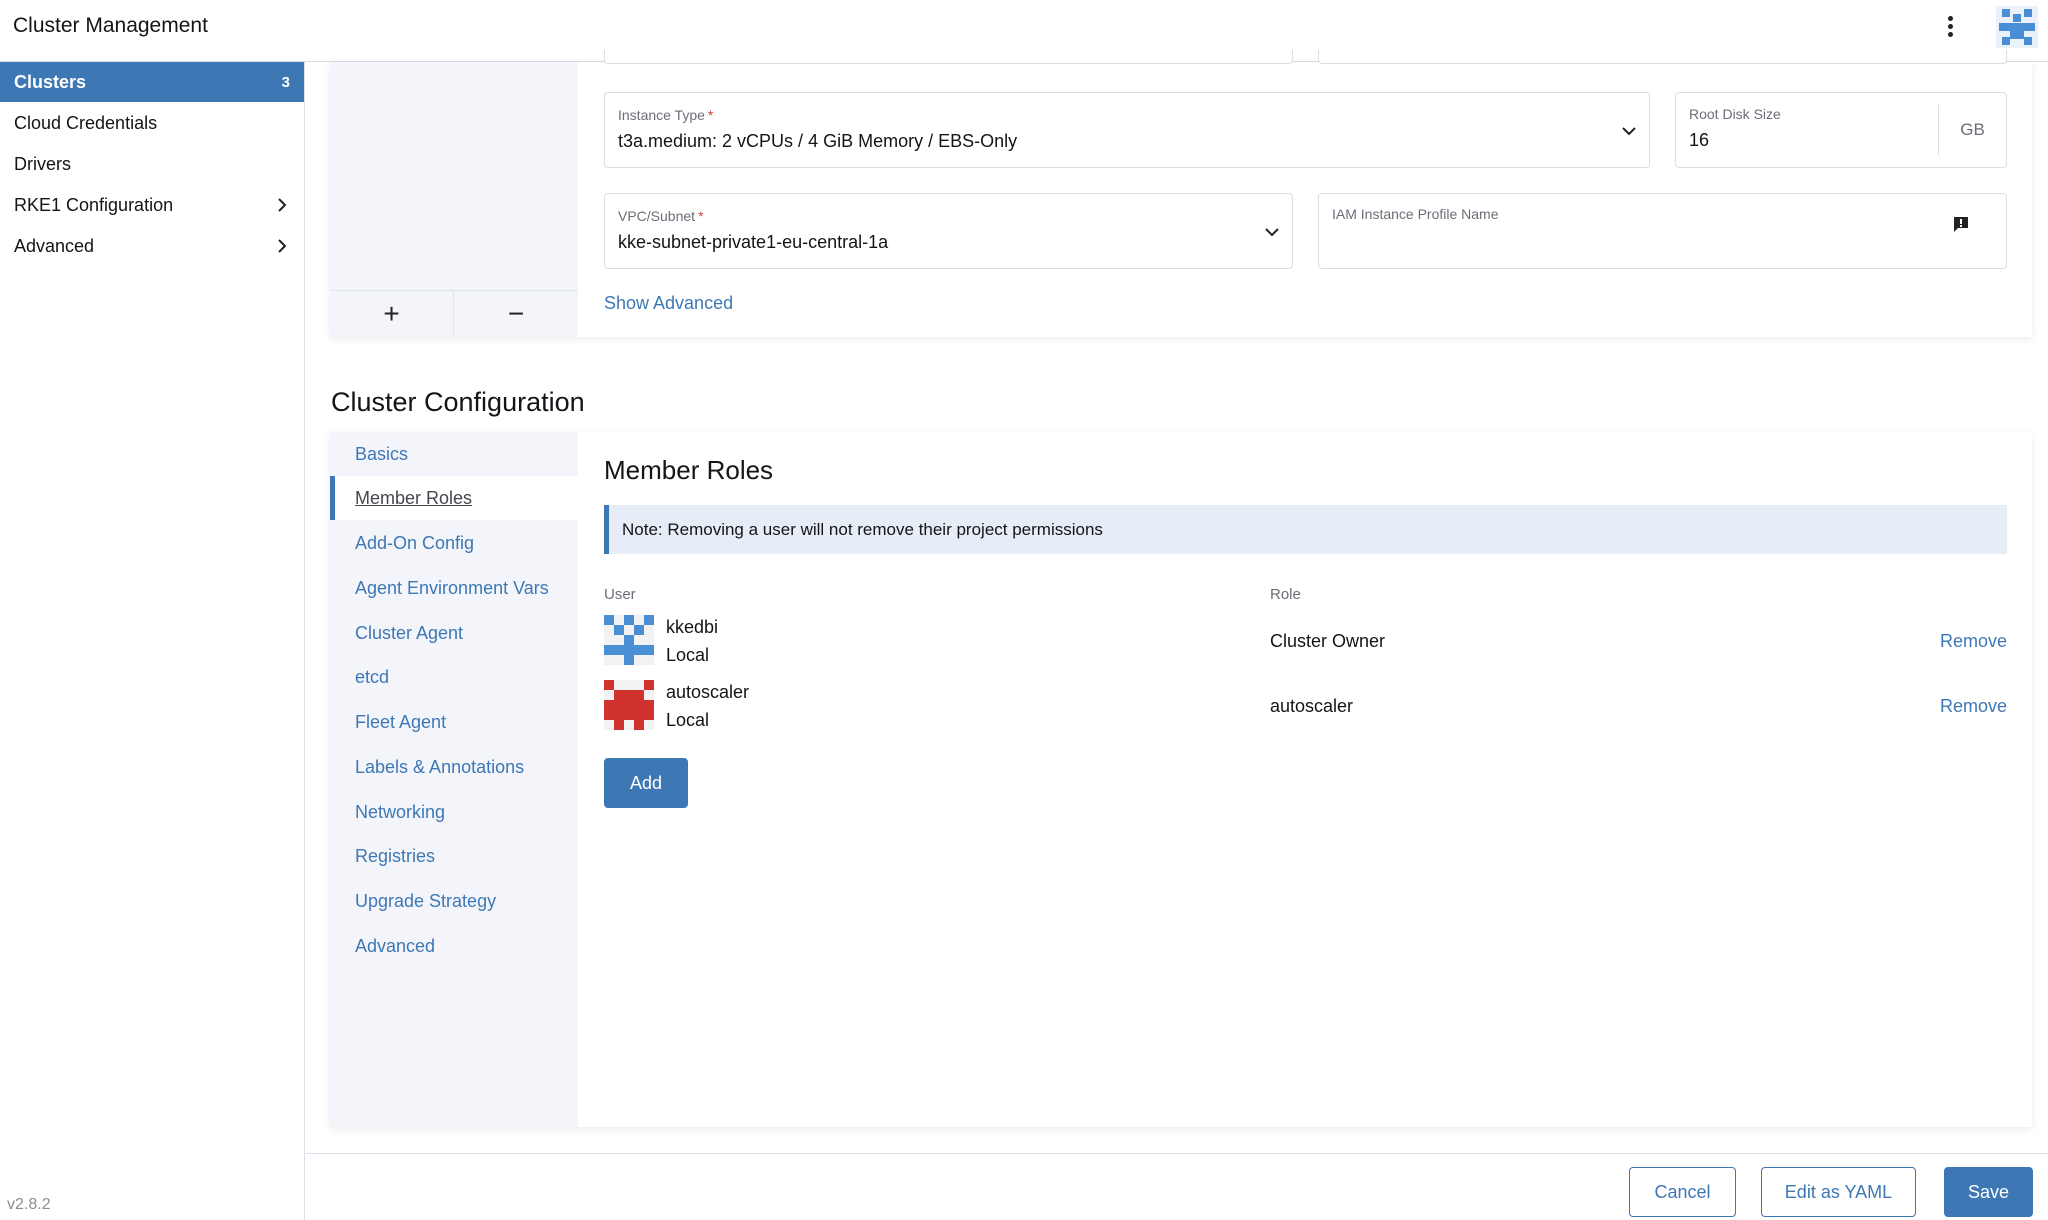 The width and height of the screenshot is (2048, 1220). I want to click on iam-instance-profile-label: IAM Instance Profile Name, so click(1415, 214).